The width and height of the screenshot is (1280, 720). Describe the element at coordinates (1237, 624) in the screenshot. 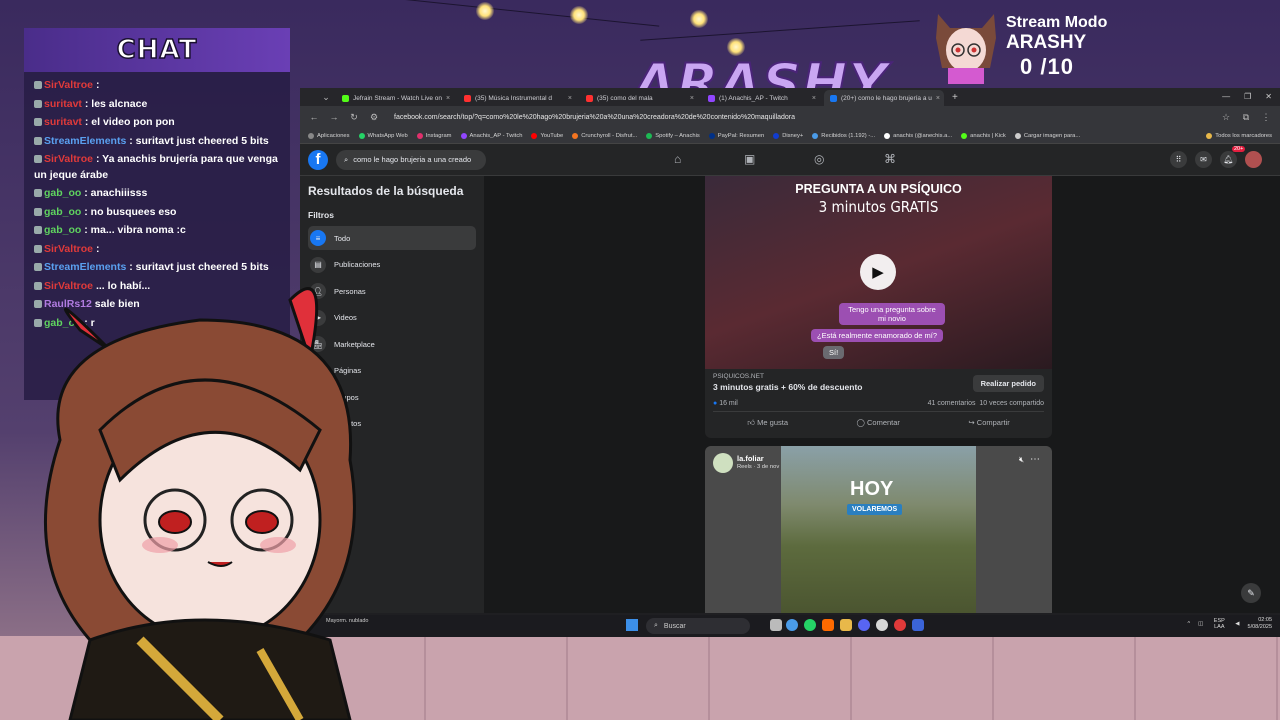

I see `volume-icon: ◀` at that location.